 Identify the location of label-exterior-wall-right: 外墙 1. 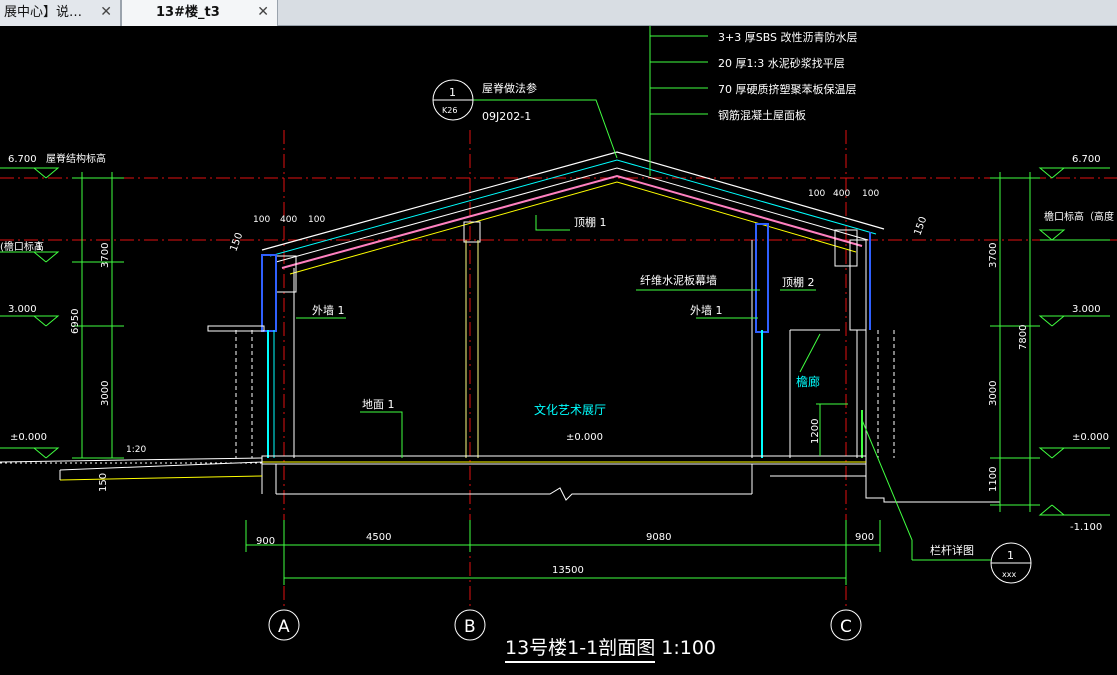
(706, 310).